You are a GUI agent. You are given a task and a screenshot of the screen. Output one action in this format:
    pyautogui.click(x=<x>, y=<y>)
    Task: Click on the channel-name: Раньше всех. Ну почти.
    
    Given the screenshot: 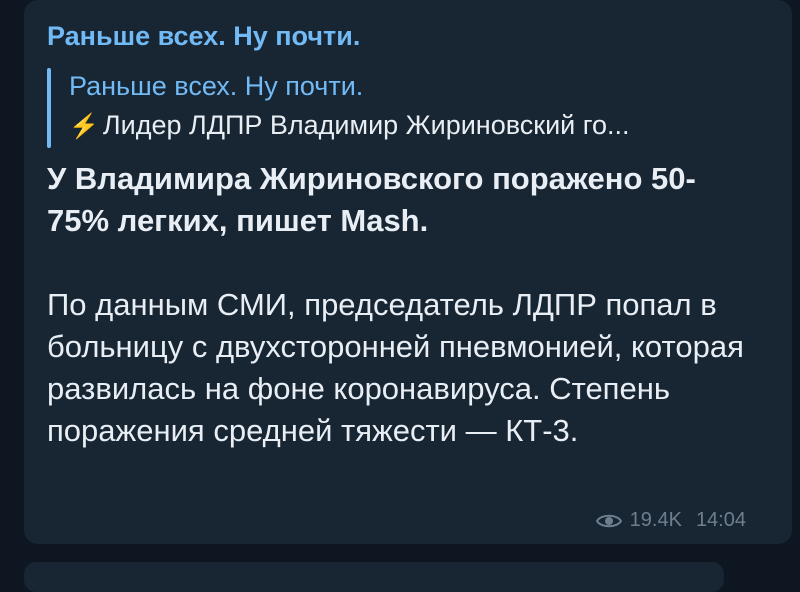 What is the action you would take?
    pyautogui.click(x=395, y=36)
    